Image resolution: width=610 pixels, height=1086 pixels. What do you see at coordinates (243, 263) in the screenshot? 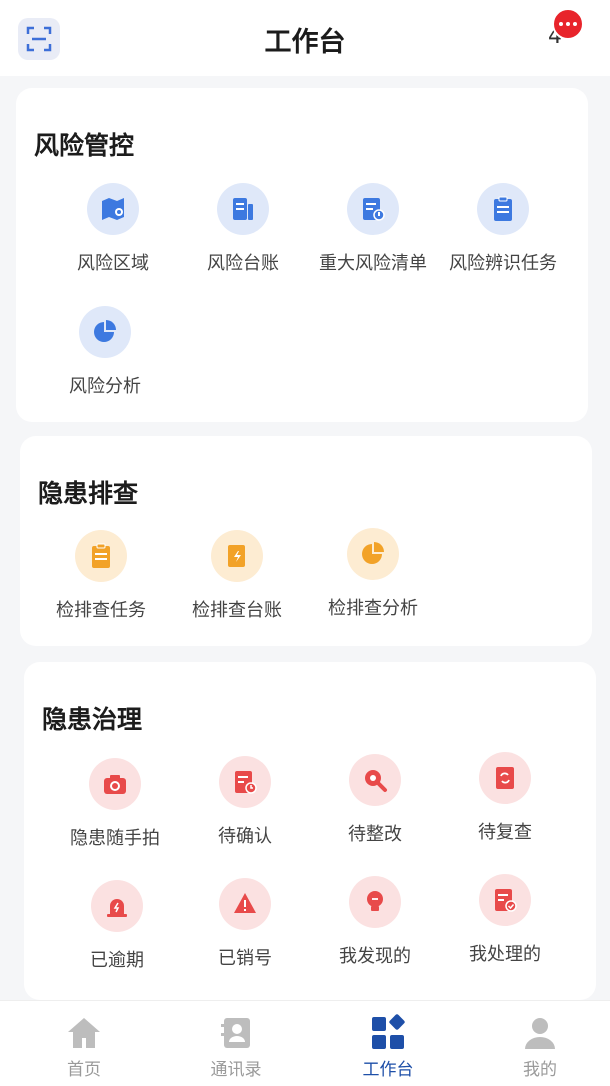
I see `item-label: 风险台账` at bounding box center [243, 263].